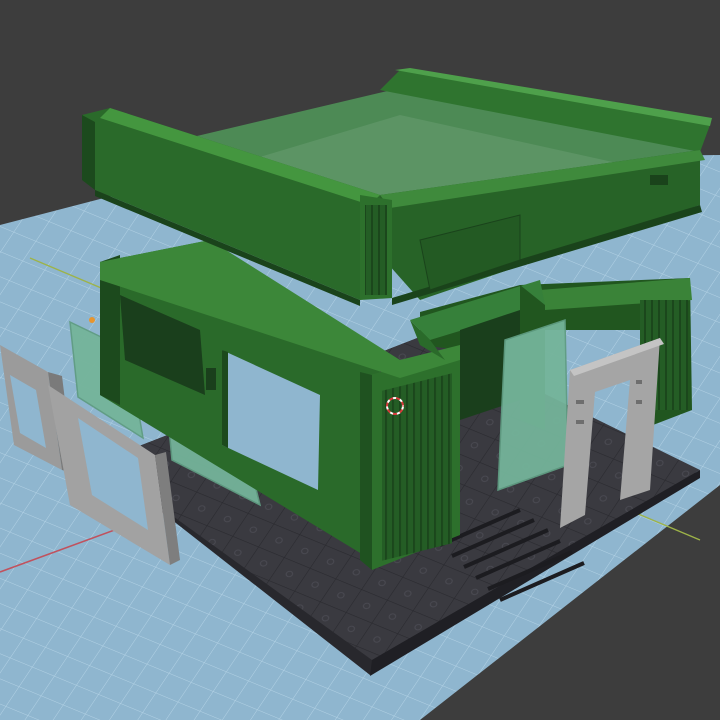 The width and height of the screenshot is (720, 720). Describe the element at coordinates (92, 320) in the screenshot. I see `object-origin-icon` at that location.